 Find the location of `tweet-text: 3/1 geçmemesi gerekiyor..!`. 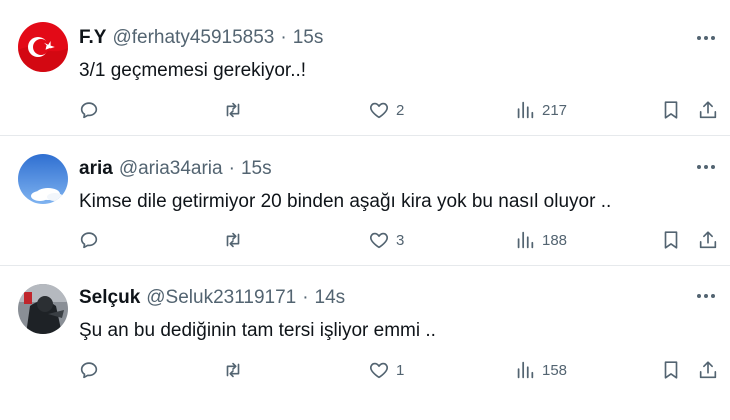

tweet-text: 3/1 geçmemesi gerekiyor..! is located at coordinates (193, 70).